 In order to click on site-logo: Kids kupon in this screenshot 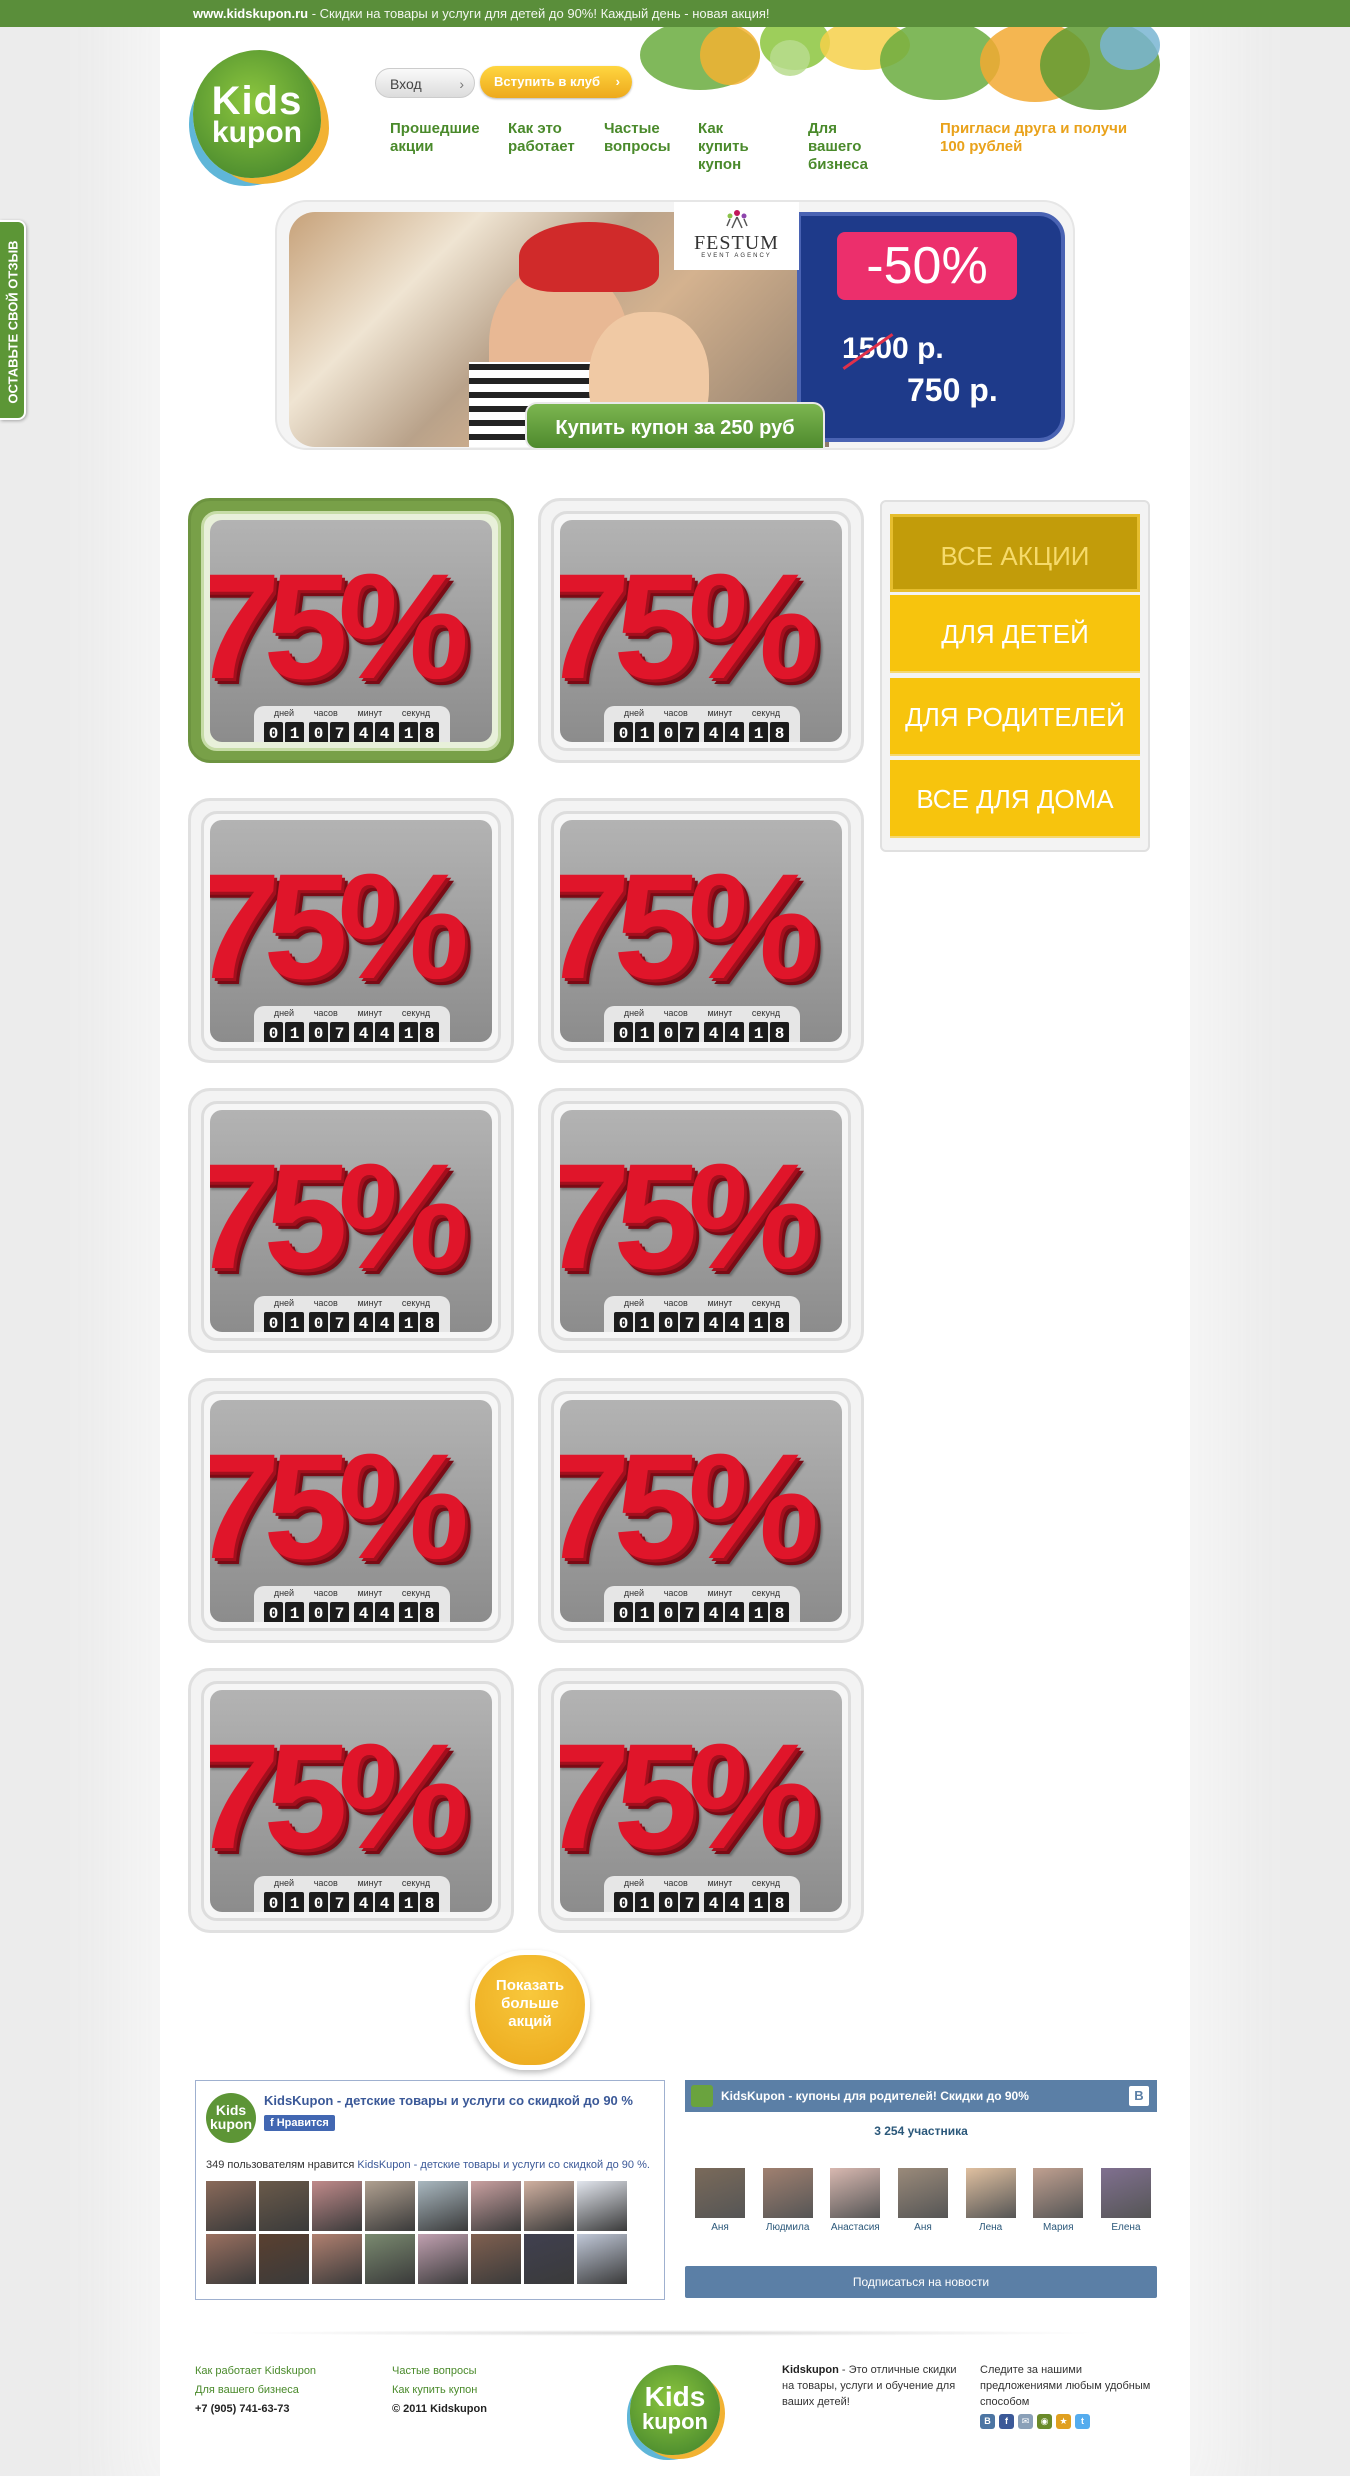, I will do `click(257, 114)`.